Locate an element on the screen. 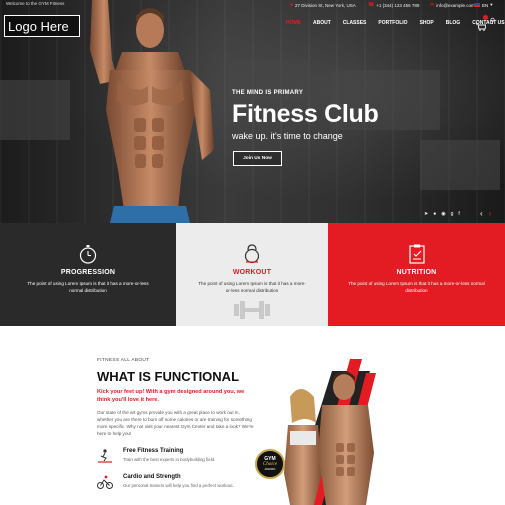  phone-info: ☎ +1 (344) 123 456 789 is located at coordinates (393, 5).